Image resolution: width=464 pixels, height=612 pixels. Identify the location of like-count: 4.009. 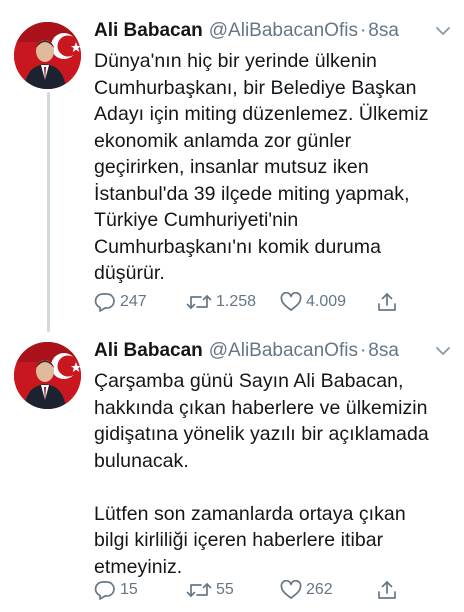
(326, 301).